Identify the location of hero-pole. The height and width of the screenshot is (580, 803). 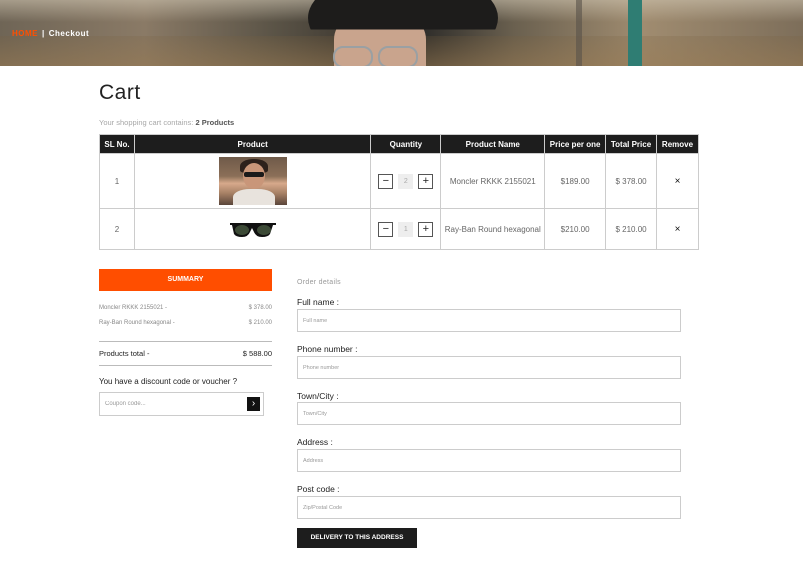
(635, 33).